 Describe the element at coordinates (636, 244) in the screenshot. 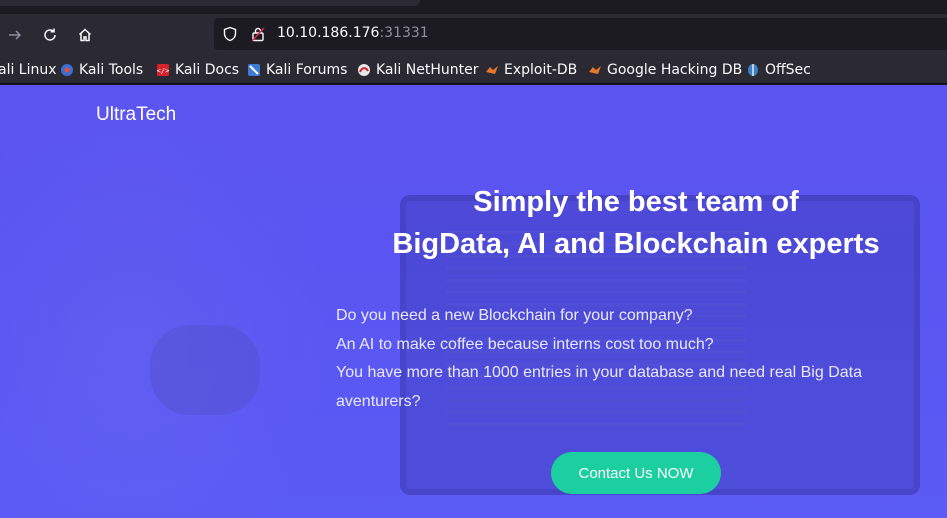

I see `headline-line-2: BigData, AI and Blockchain experts` at that location.